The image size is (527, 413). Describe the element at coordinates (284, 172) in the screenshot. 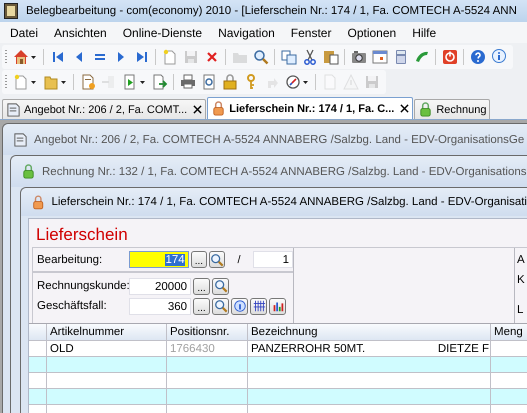

I see `window-title: Rechnung Nr.: 132 / 1, Fa. COMTECH A-5524 ANNABERG /Salzbg. Land - EDV-Organisations` at that location.